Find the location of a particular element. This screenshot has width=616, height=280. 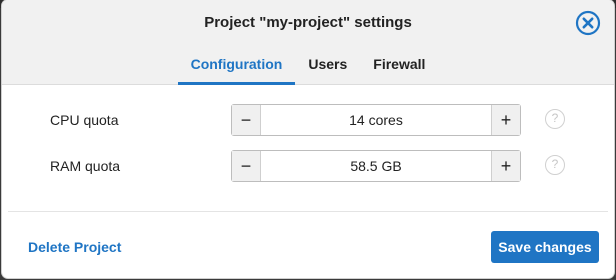

save-changes-button: Save changes is located at coordinates (545, 247).